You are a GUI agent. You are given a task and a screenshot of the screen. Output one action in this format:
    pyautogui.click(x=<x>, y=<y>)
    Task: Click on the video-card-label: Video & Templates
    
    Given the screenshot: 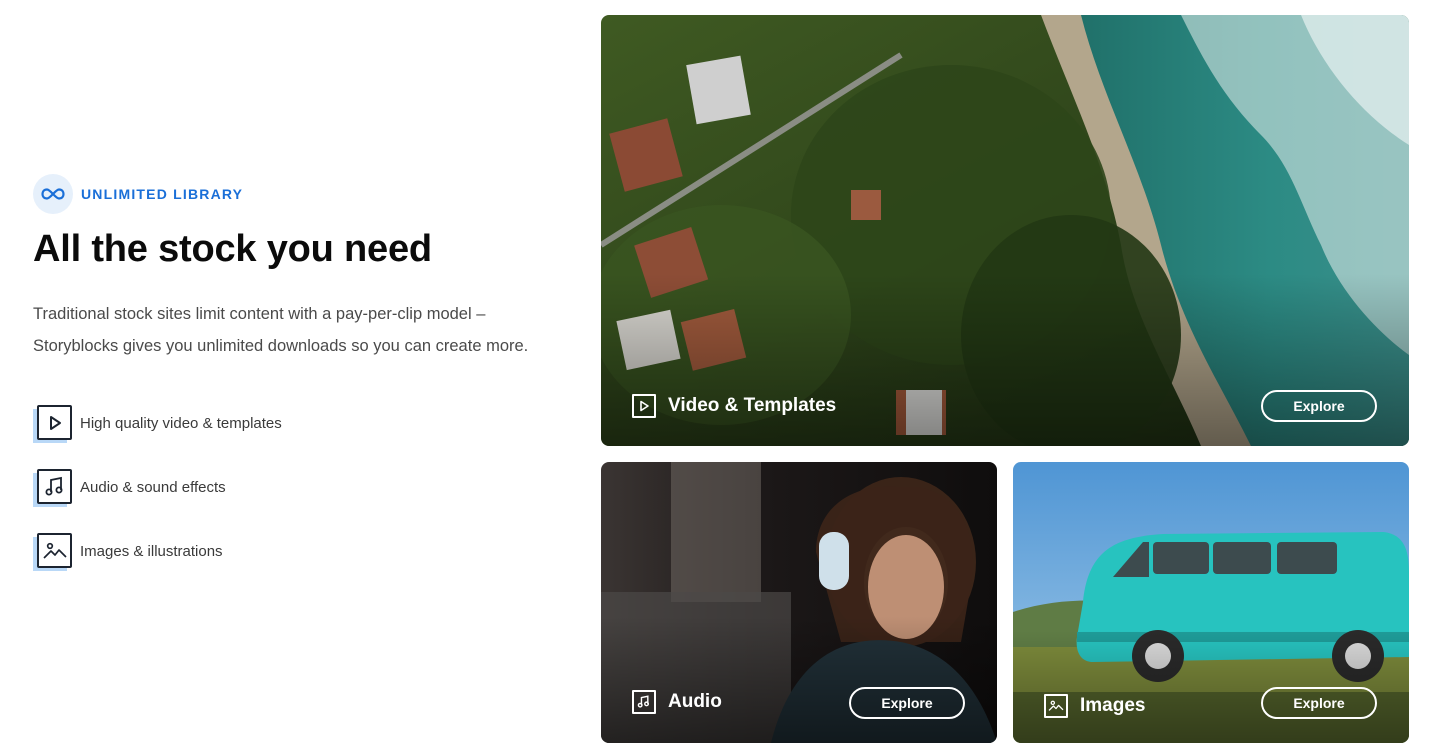 What is the action you would take?
    pyautogui.click(x=752, y=405)
    